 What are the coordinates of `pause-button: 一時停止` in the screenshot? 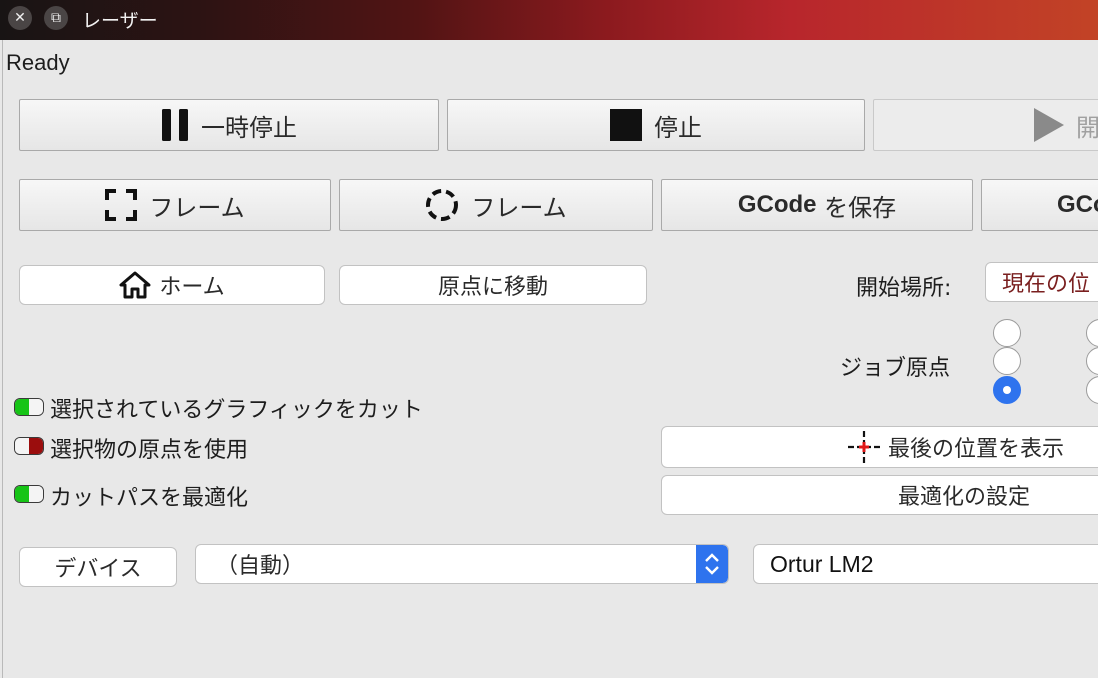 It's located at (229, 125).